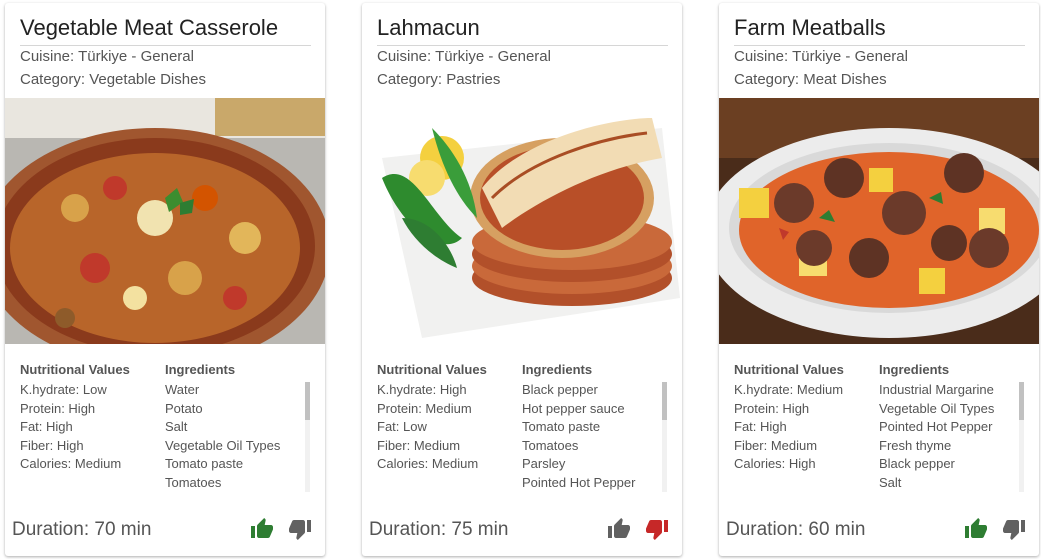 The width and height of the screenshot is (1041, 559). Describe the element at coordinates (402, 427) in the screenshot. I see `nutrition-item: Fat: Low` at that location.